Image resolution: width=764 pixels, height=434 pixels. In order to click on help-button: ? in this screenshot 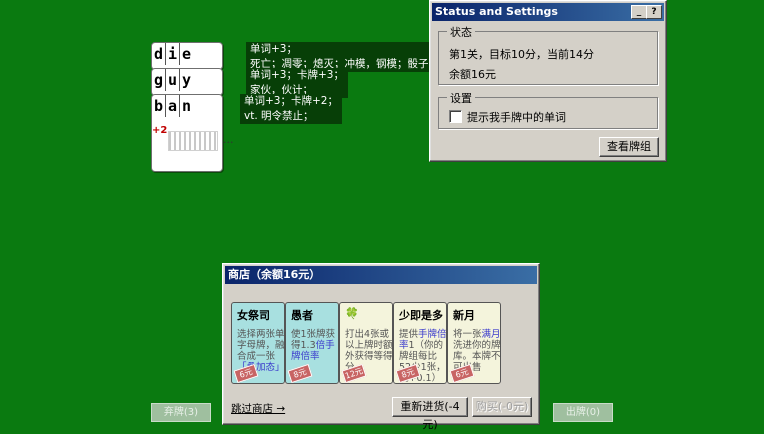, I will do `click(654, 12)`.